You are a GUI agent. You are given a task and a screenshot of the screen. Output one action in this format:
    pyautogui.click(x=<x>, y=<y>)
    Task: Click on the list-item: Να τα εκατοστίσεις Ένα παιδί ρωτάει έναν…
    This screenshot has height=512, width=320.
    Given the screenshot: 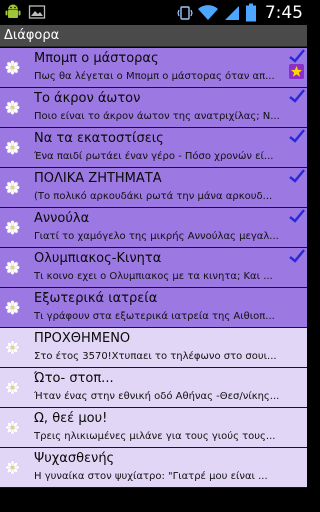 What is the action you would take?
    pyautogui.click(x=153, y=148)
    